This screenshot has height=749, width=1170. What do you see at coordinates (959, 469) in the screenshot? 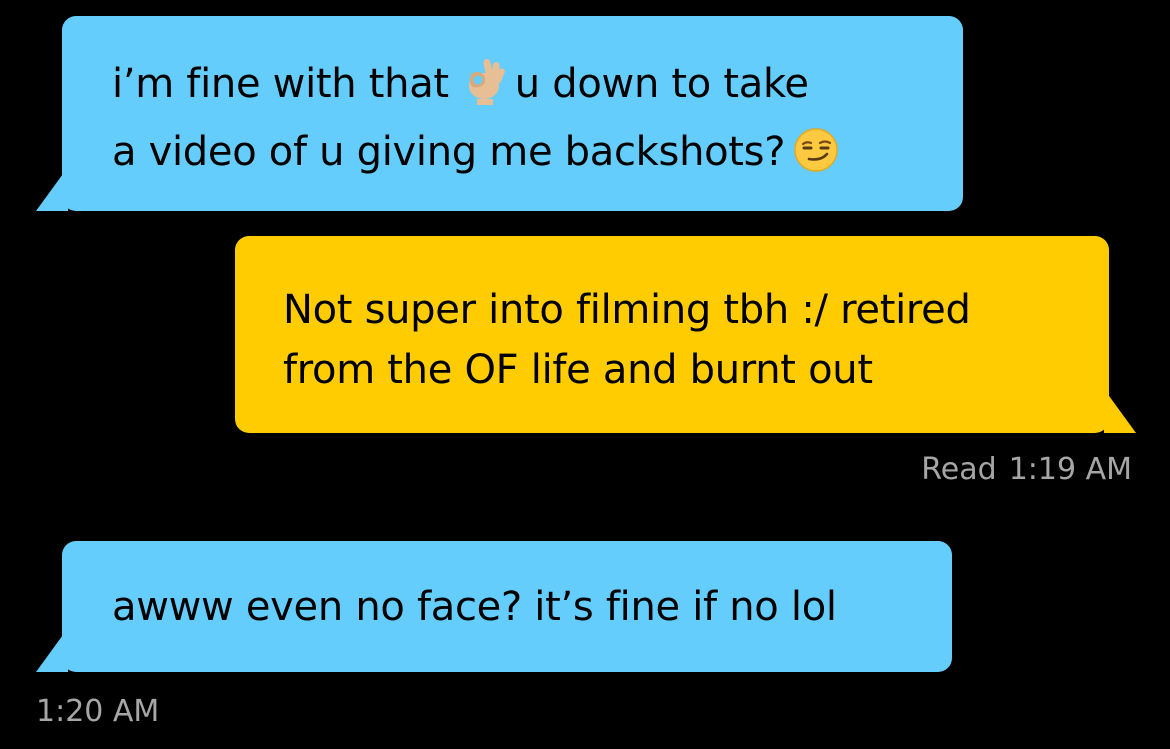
I see `read-status-label: Read` at bounding box center [959, 469].